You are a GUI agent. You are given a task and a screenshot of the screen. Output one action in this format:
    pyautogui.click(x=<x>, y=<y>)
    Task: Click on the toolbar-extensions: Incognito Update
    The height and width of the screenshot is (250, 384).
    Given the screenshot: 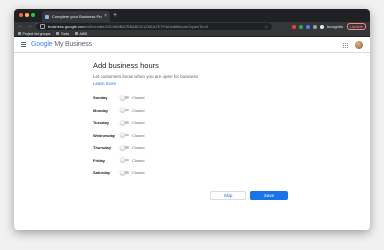 What is the action you would take?
    pyautogui.click(x=327, y=26)
    